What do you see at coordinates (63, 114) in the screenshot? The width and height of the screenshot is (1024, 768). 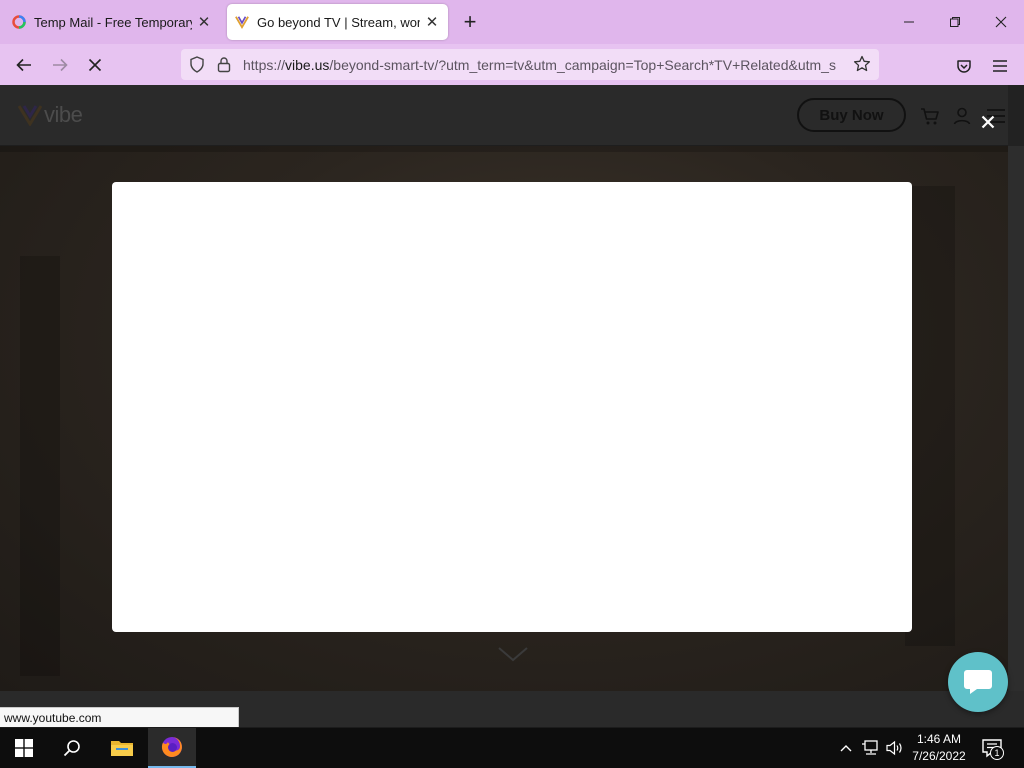 I see `logo-text: vibe` at bounding box center [63, 114].